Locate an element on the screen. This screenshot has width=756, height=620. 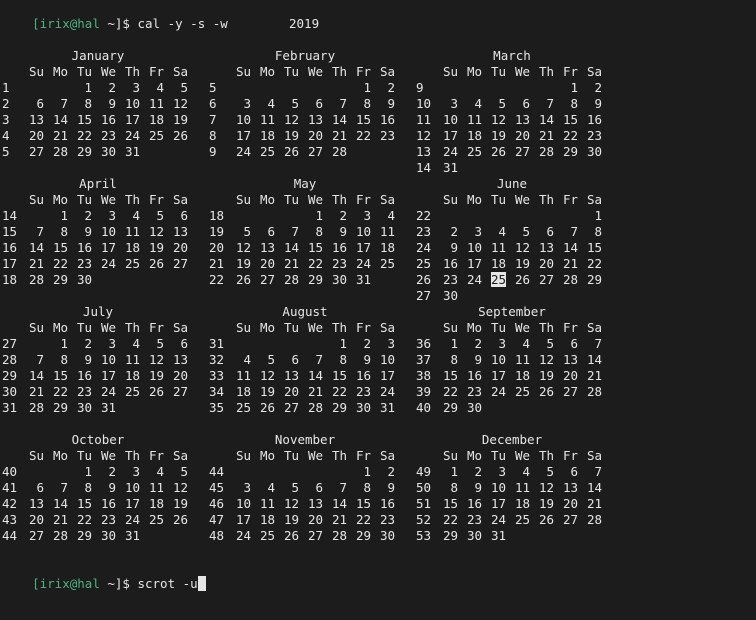
prompt-dir: ~]$ is located at coordinates (118, 583).